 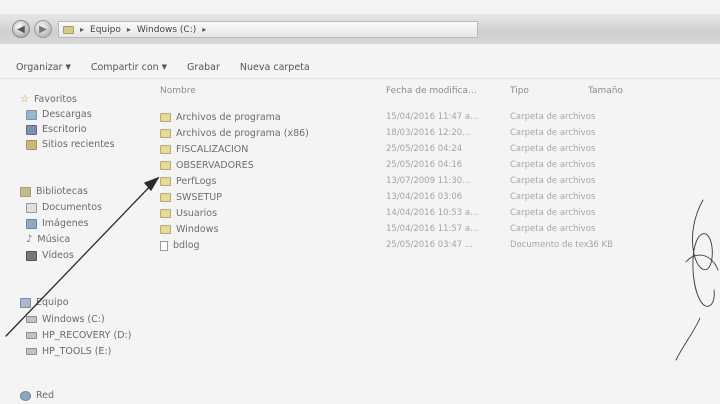 I want to click on forward-arrow-icon: ▶, so click(x=43, y=29).